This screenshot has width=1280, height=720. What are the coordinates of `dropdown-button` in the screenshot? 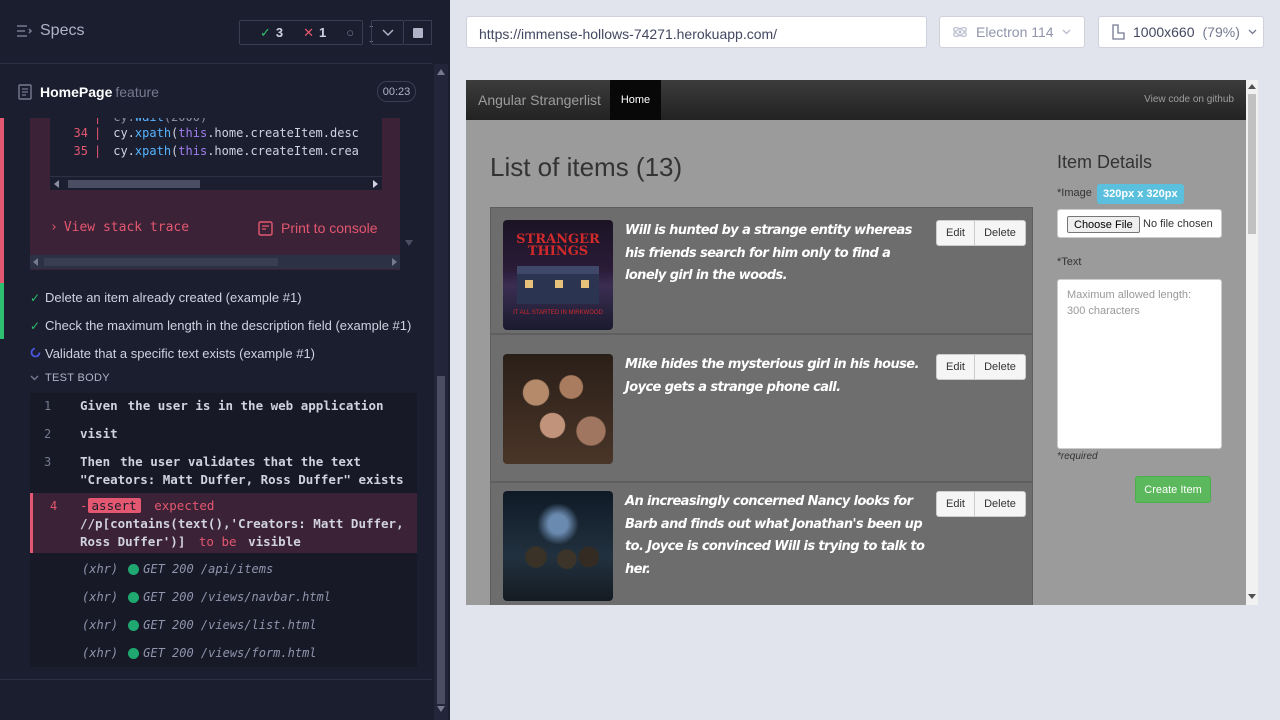 It's located at (387, 32).